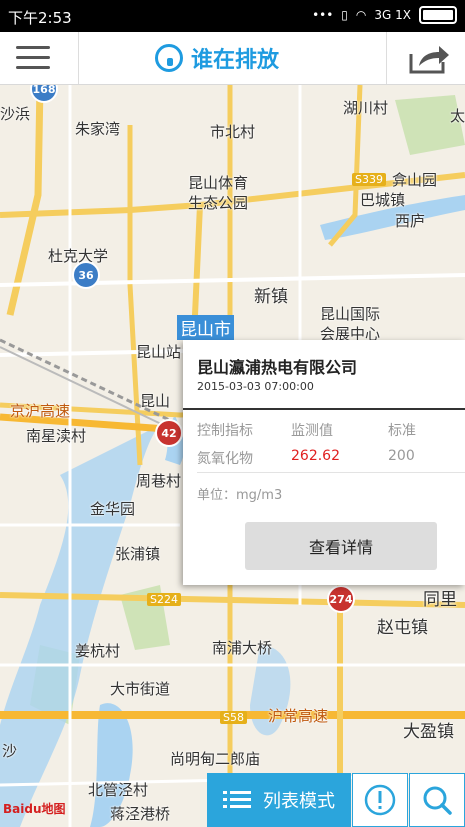  Describe the element at coordinates (15, 114) in the screenshot. I see `map-label: 沙浜` at that location.